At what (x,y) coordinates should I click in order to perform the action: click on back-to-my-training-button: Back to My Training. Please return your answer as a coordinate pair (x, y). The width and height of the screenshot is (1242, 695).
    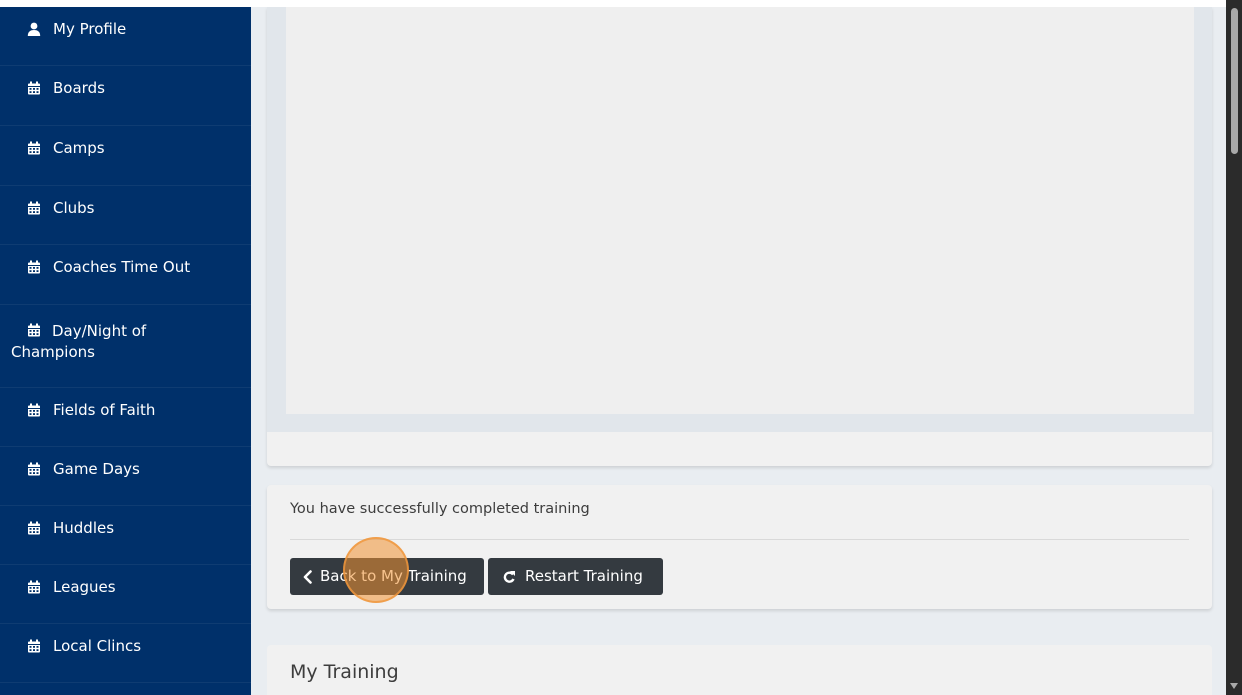
    Looking at the image, I should click on (387, 576).